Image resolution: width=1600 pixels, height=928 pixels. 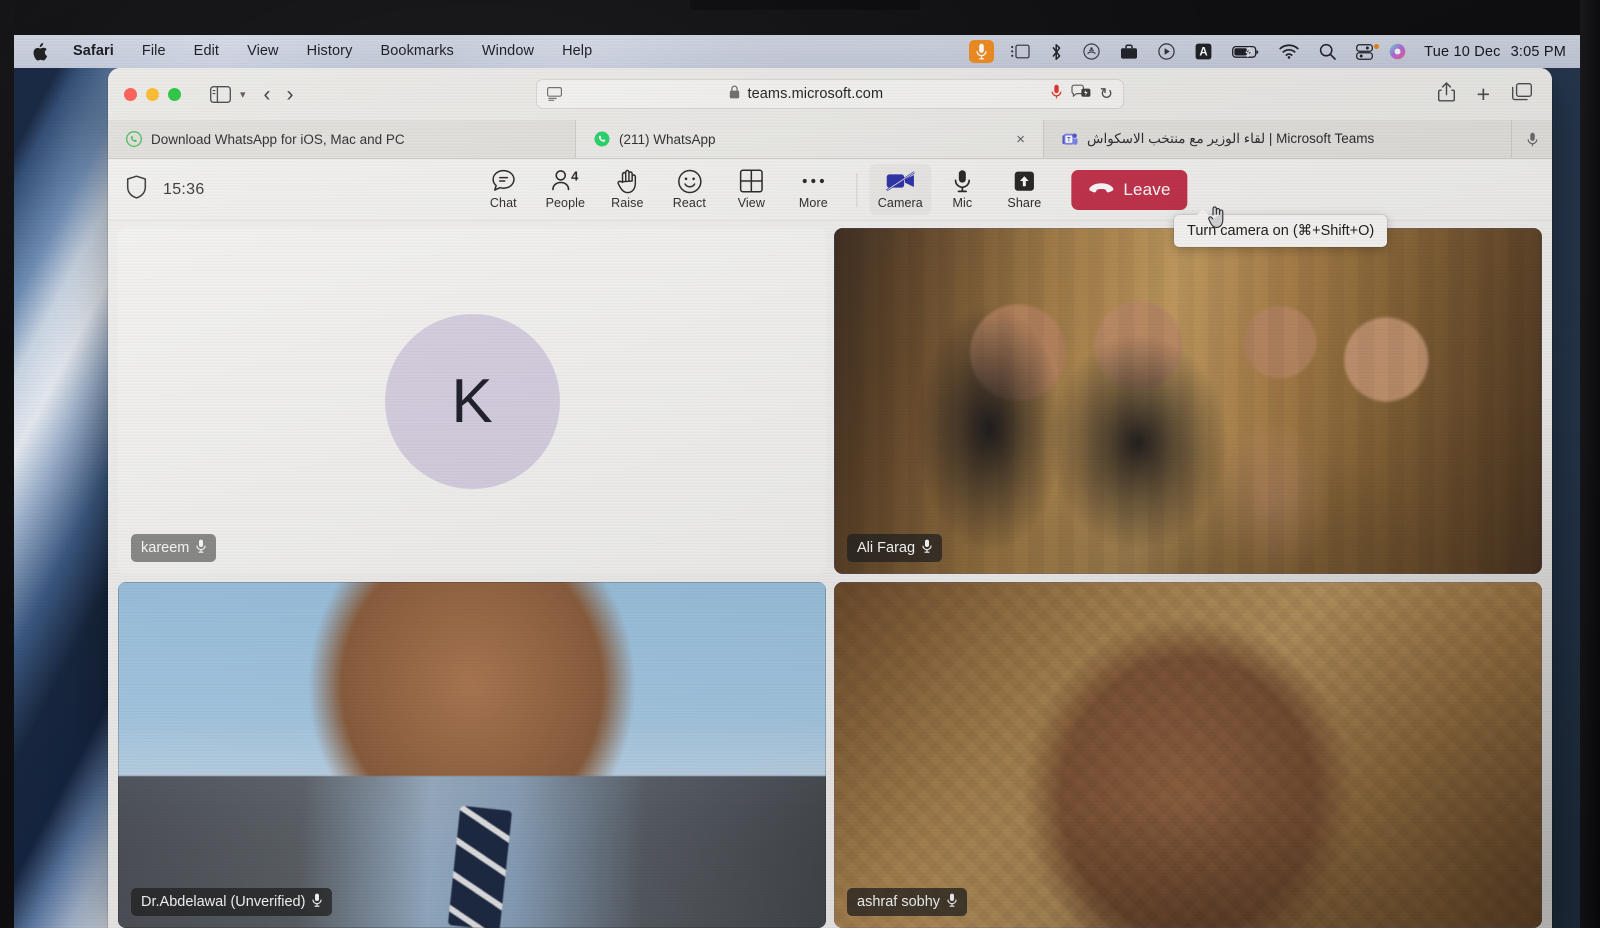 I want to click on reader-view-icon, so click(x=554, y=94).